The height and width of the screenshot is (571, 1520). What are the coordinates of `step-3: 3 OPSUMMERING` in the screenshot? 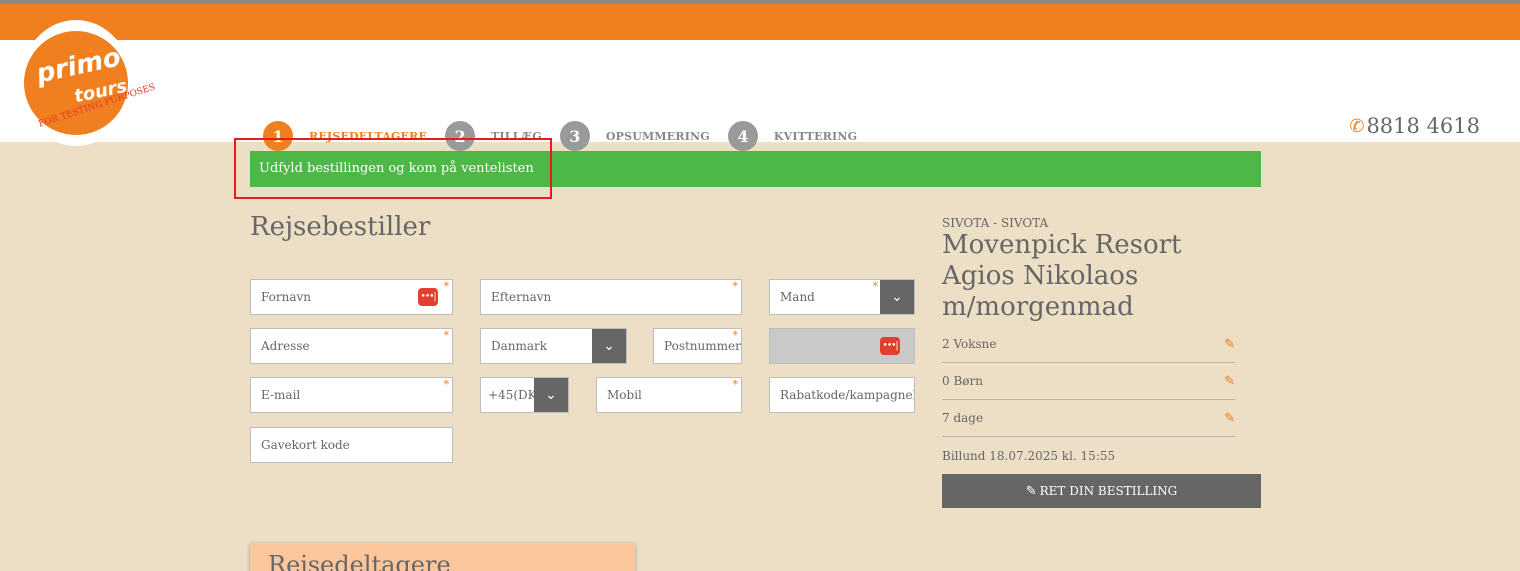 It's located at (634, 136).